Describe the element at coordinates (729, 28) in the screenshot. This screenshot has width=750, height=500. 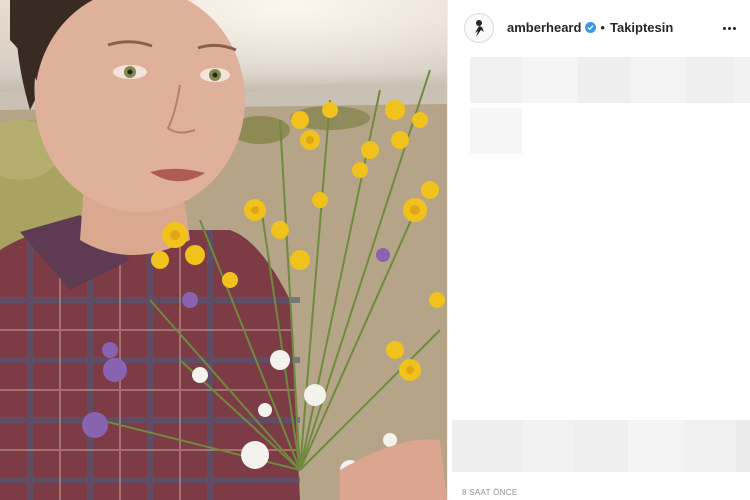
I see `more-options-icon` at that location.